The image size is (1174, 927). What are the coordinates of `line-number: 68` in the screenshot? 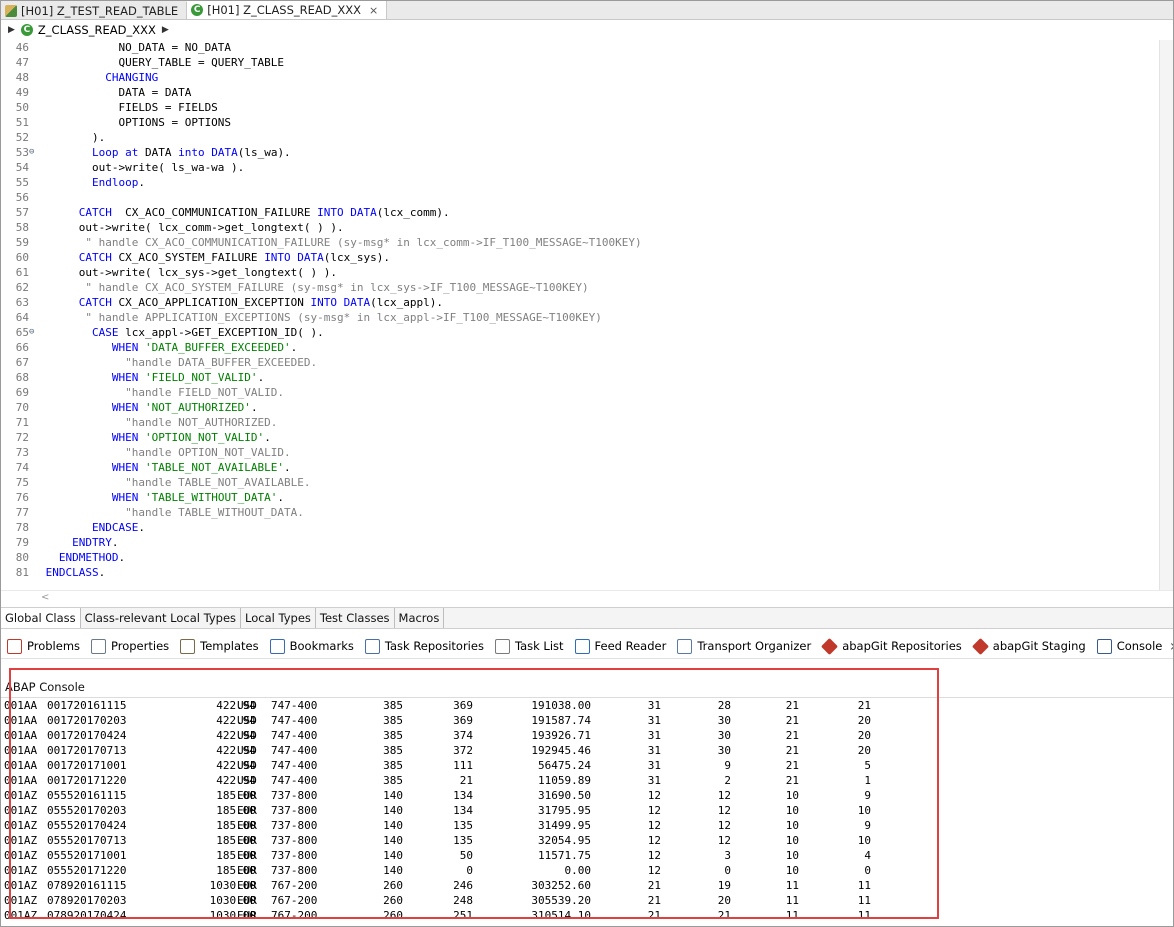 It's located at (22, 377).